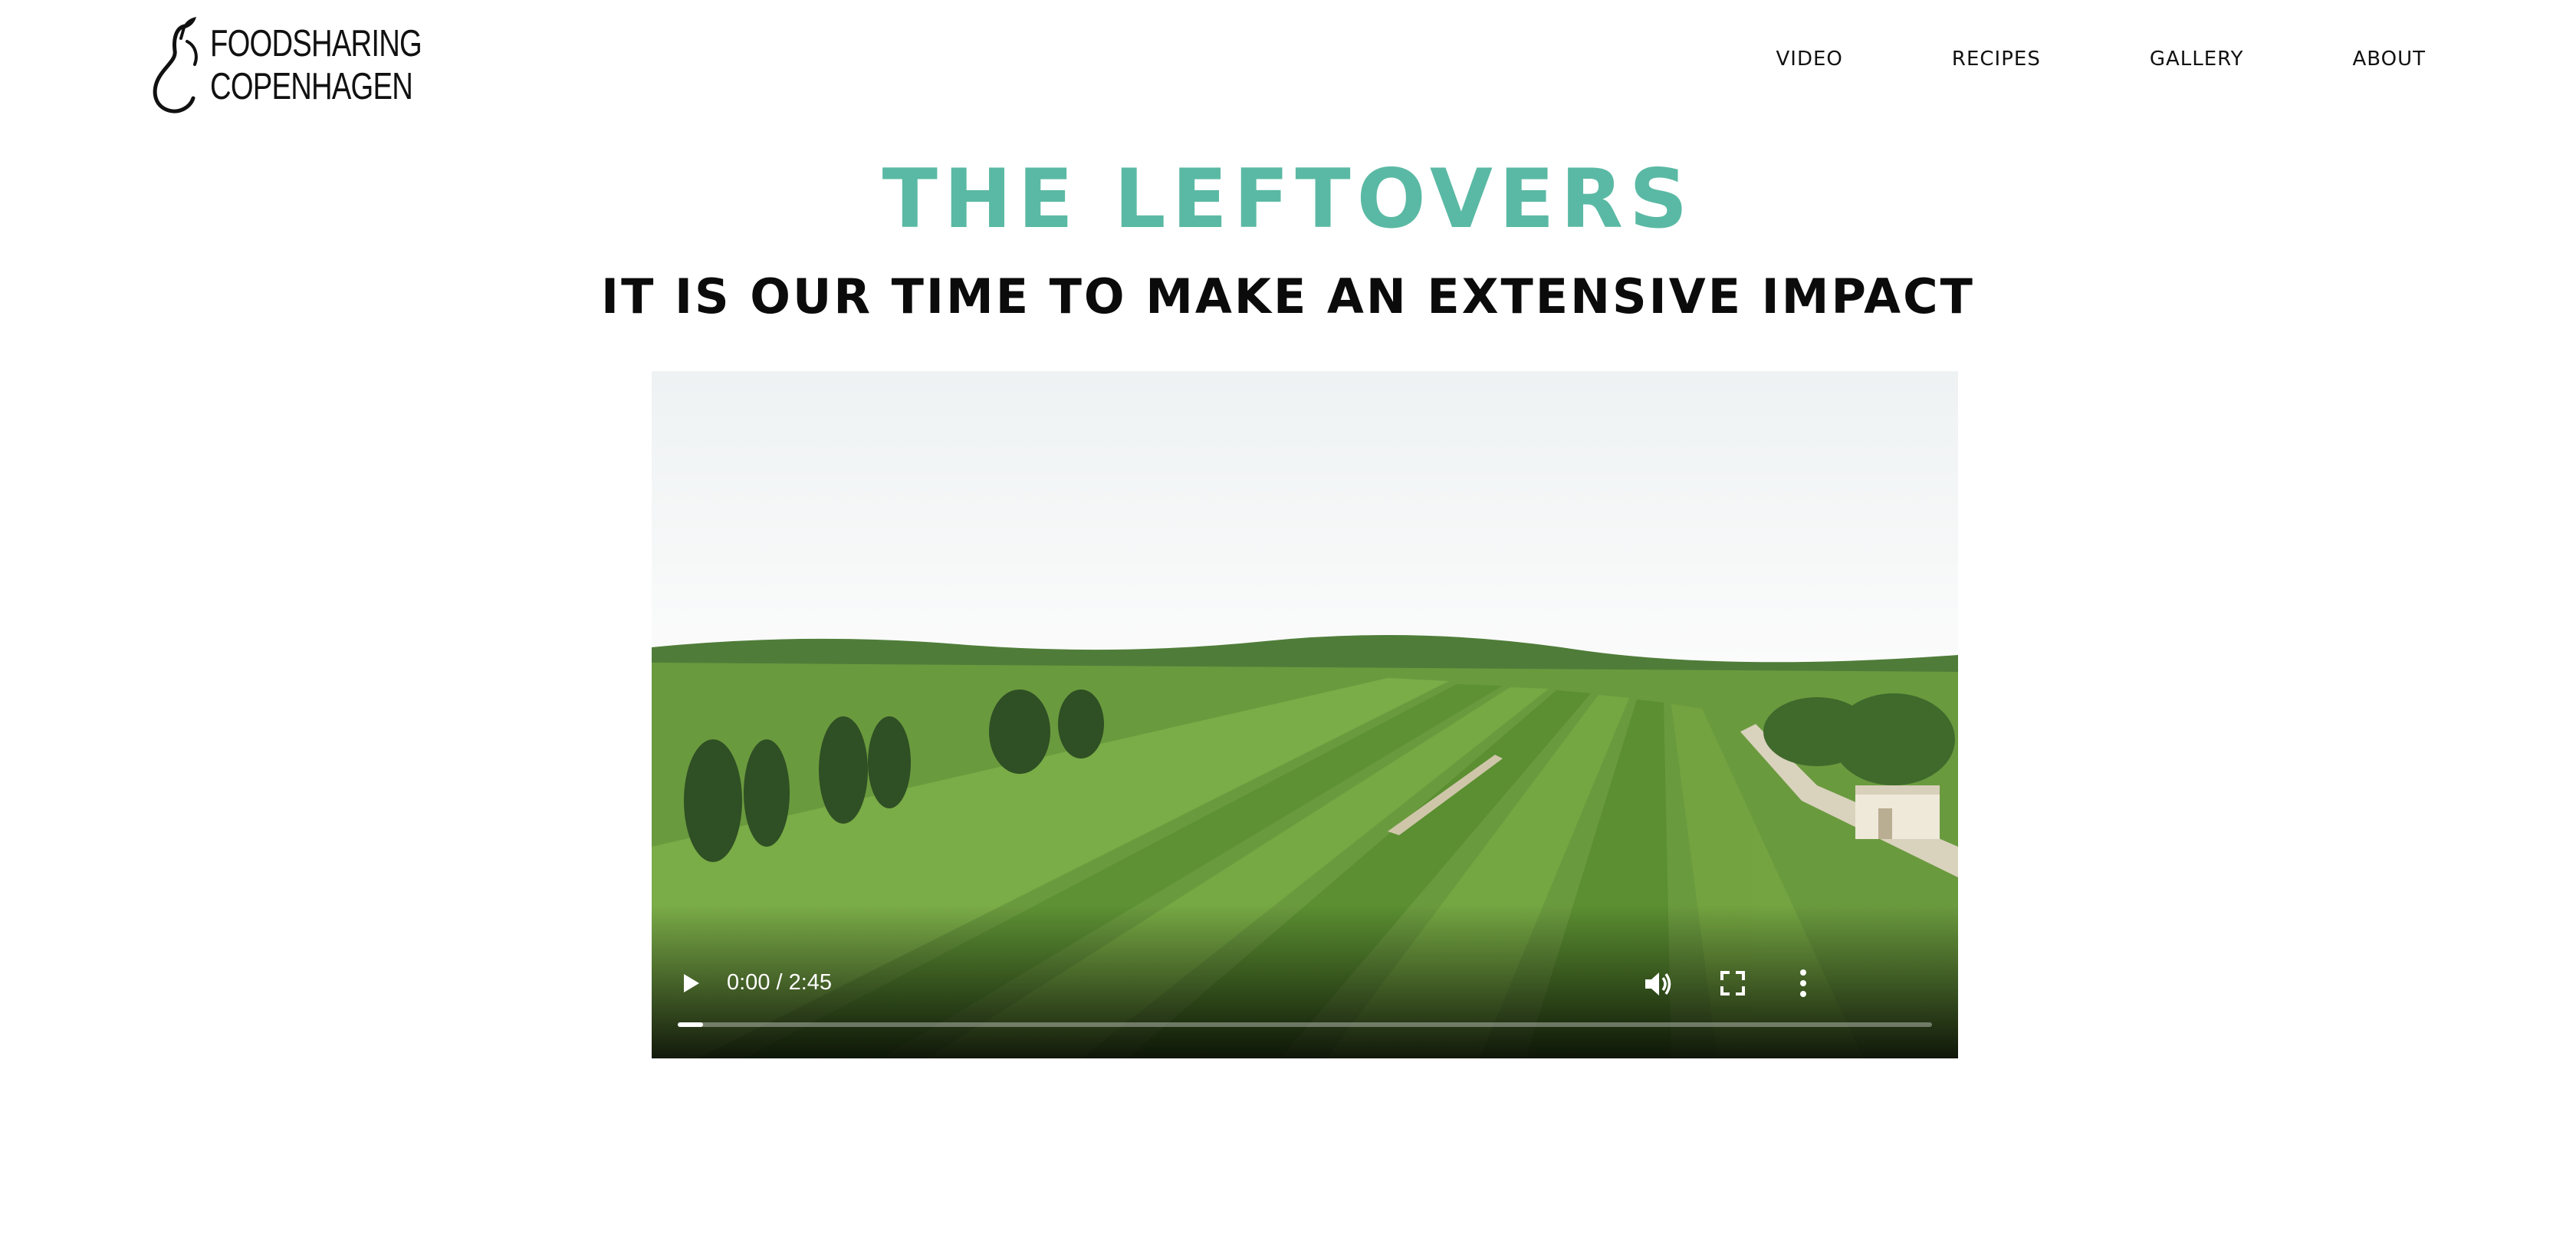 The width and height of the screenshot is (2576, 1244). I want to click on logo-line-1: FOODSHARING, so click(316, 43).